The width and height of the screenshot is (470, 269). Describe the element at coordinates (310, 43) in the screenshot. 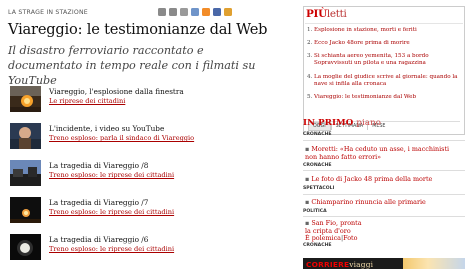

I see `item-number: 2.` at that location.